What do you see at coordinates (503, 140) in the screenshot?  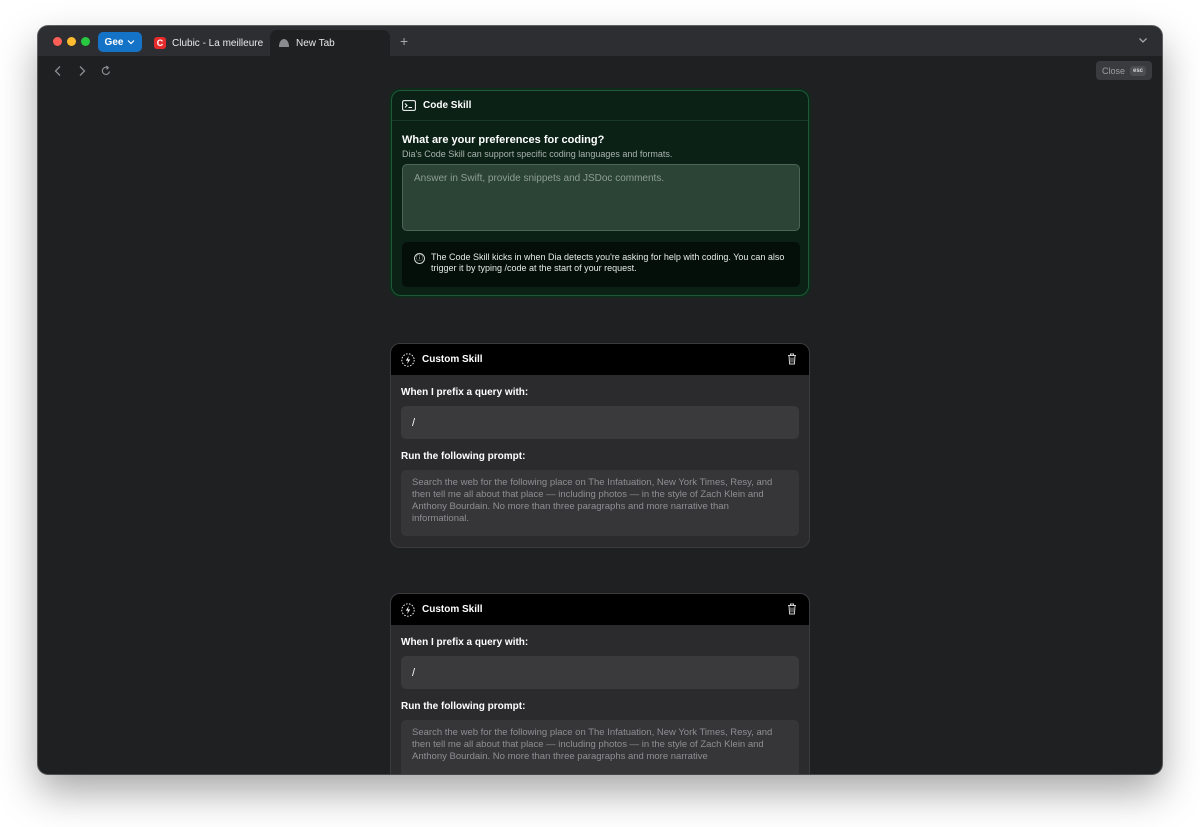 I see `coding-preferences-question: What are your preferences for coding?` at bounding box center [503, 140].